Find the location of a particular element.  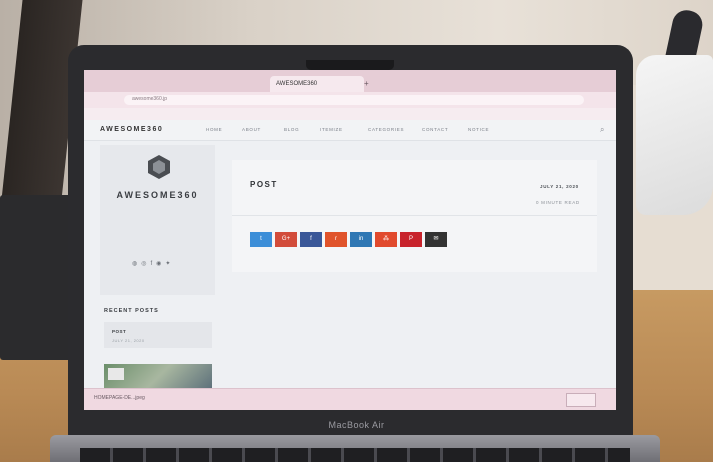

download-item: HOMEPAGE-DE...jpeg is located at coordinates (119, 398).